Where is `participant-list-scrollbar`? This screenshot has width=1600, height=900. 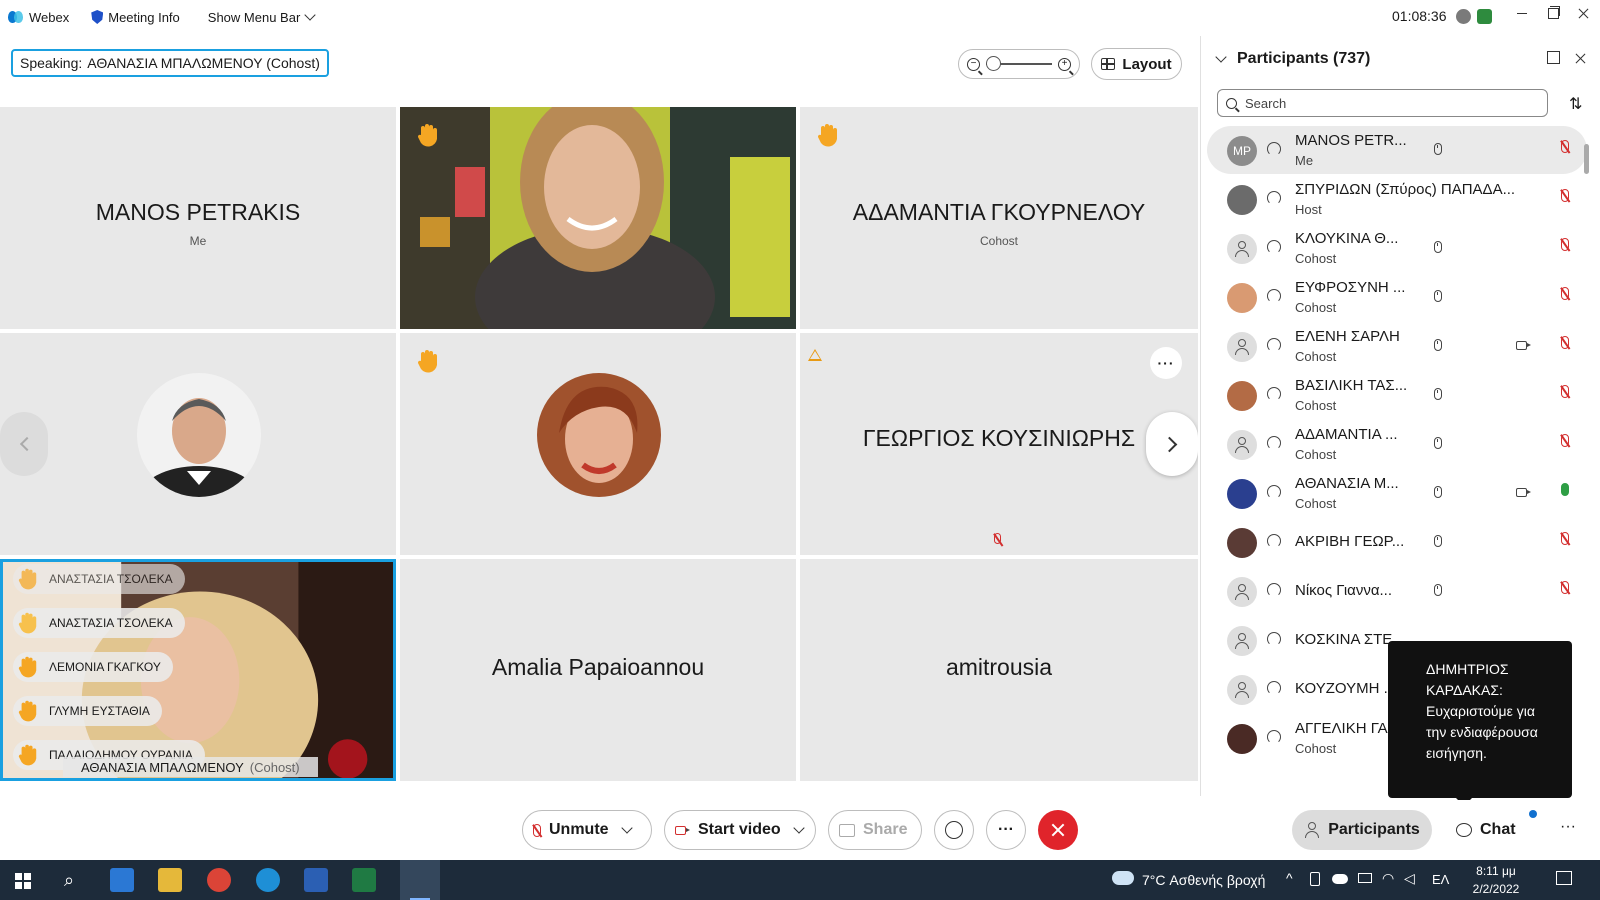 participant-list-scrollbar is located at coordinates (1586, 159).